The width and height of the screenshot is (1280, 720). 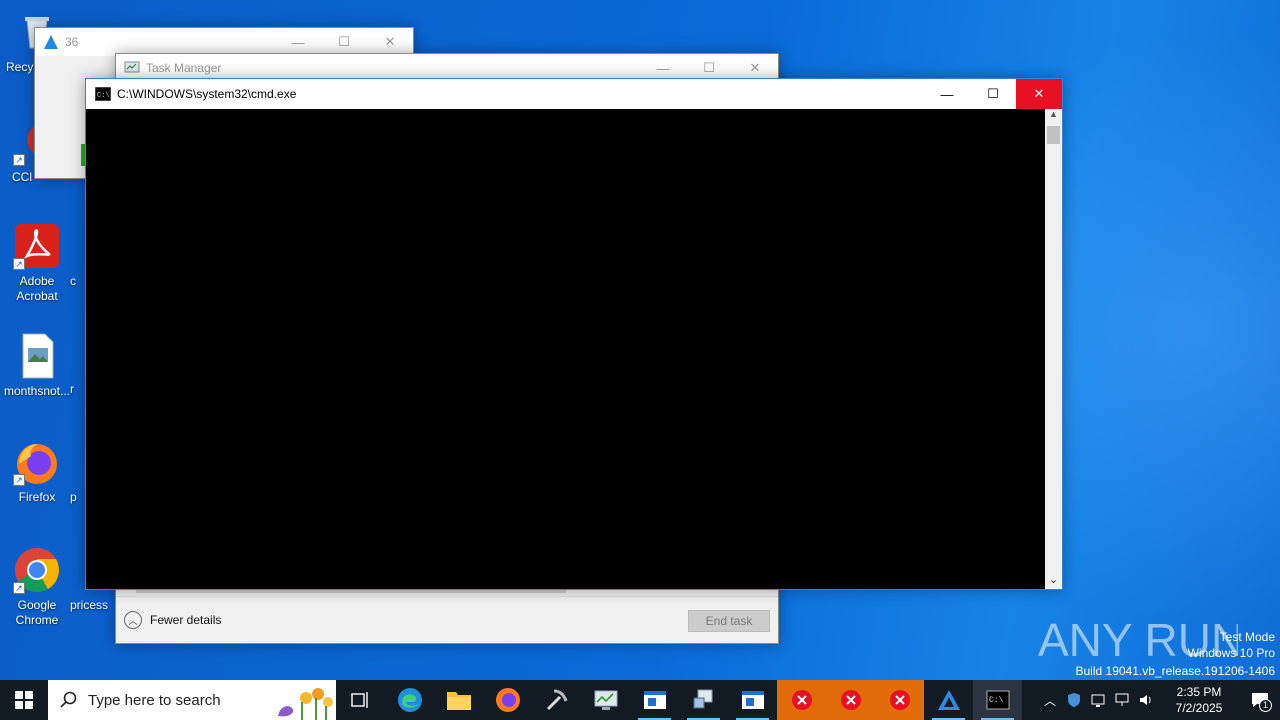 I want to click on scrollbar-thumb, so click(x=1053, y=135).